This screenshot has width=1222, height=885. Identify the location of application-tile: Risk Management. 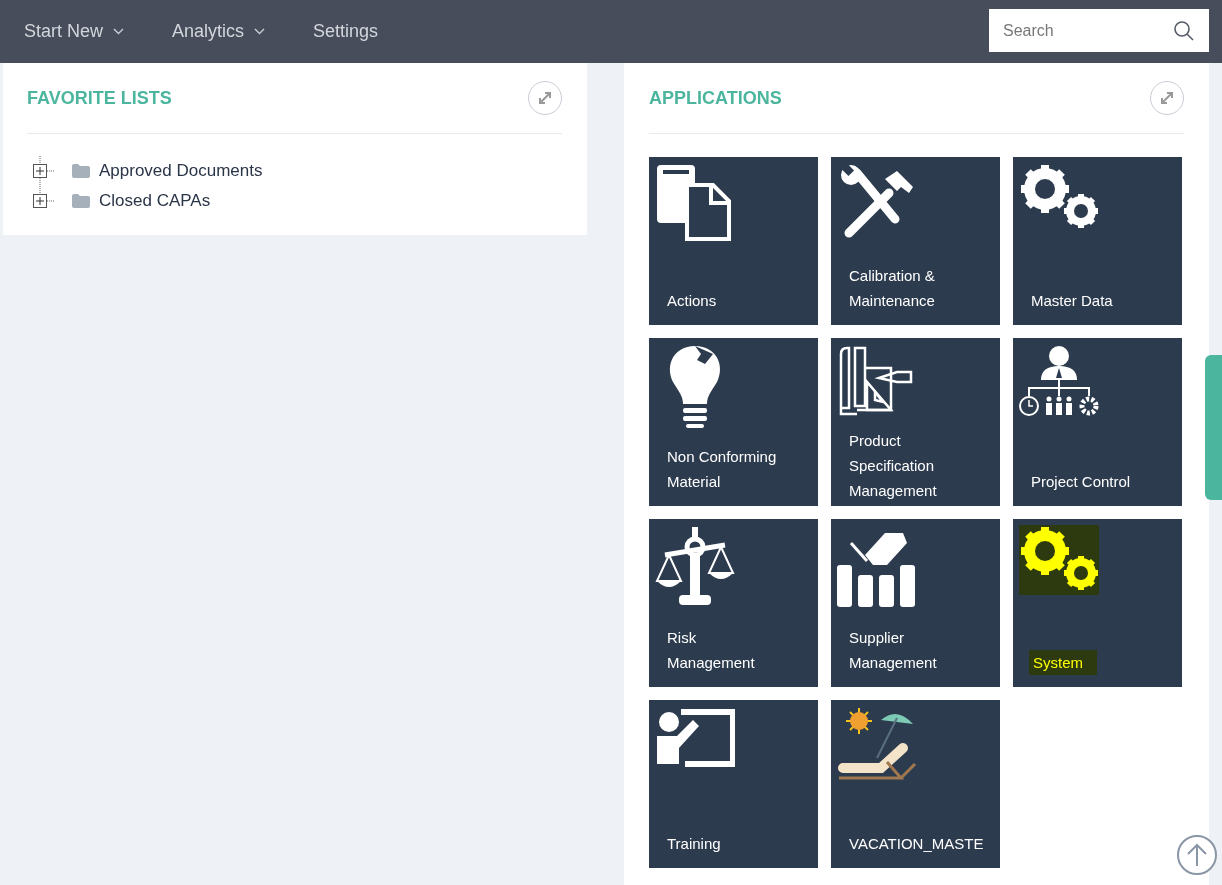
(733, 603).